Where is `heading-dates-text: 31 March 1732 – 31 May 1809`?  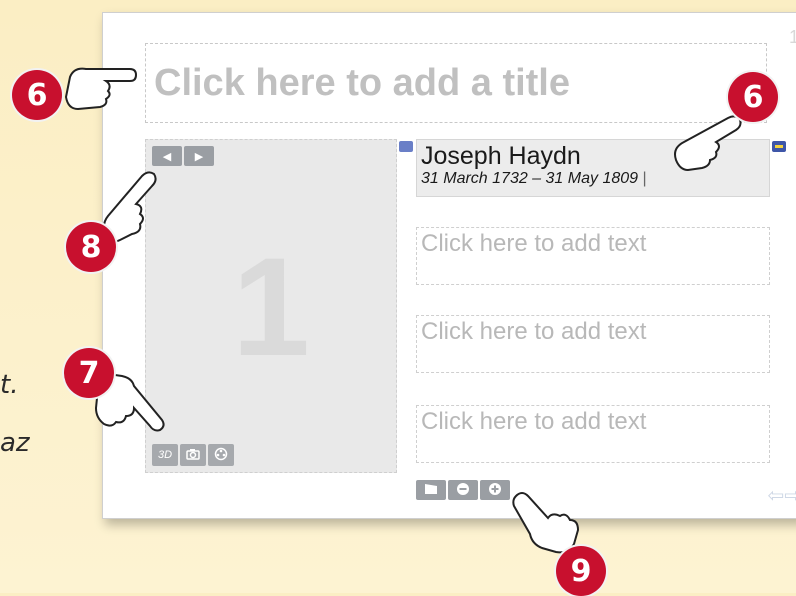
heading-dates-text: 31 March 1732 – 31 May 1809 is located at coordinates (530, 178).